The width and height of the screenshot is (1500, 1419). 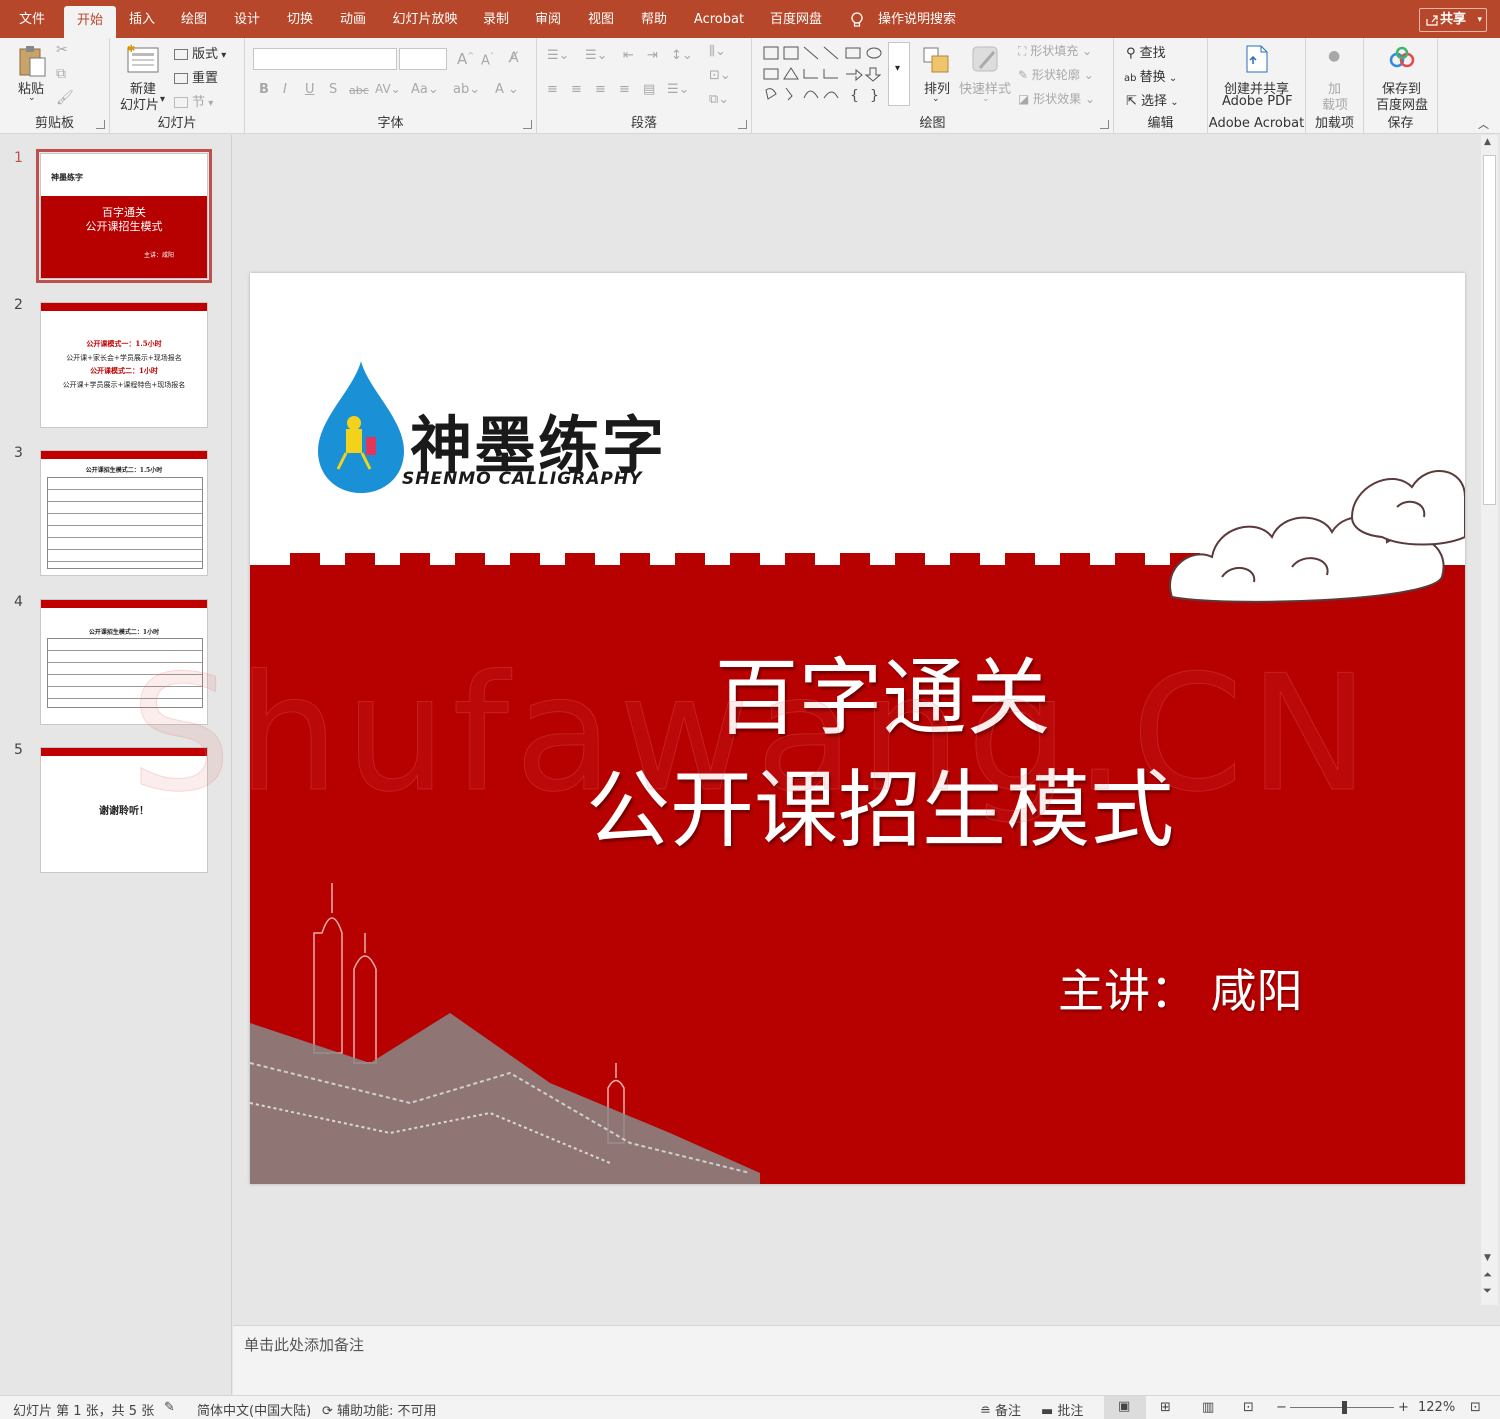 What do you see at coordinates (310, 89) in the screenshot?
I see `underline-icon: U` at bounding box center [310, 89].